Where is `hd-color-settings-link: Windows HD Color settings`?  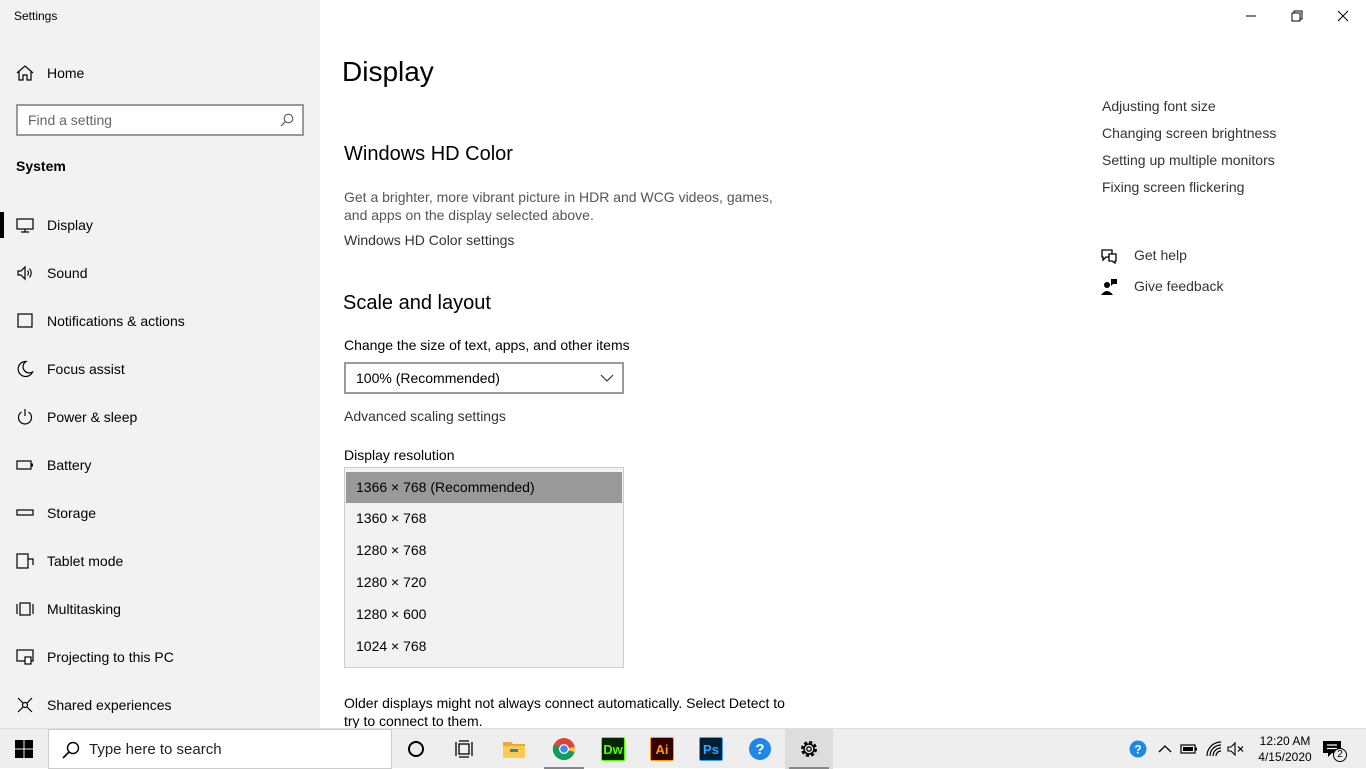 hd-color-settings-link: Windows HD Color settings is located at coordinates (429, 240).